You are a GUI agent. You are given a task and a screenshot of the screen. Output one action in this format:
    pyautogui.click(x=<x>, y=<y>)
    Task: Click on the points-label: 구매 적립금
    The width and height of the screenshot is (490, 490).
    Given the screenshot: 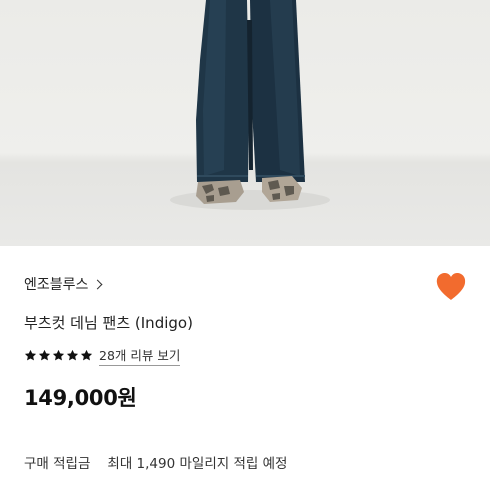 What is the action you would take?
    pyautogui.click(x=57, y=464)
    